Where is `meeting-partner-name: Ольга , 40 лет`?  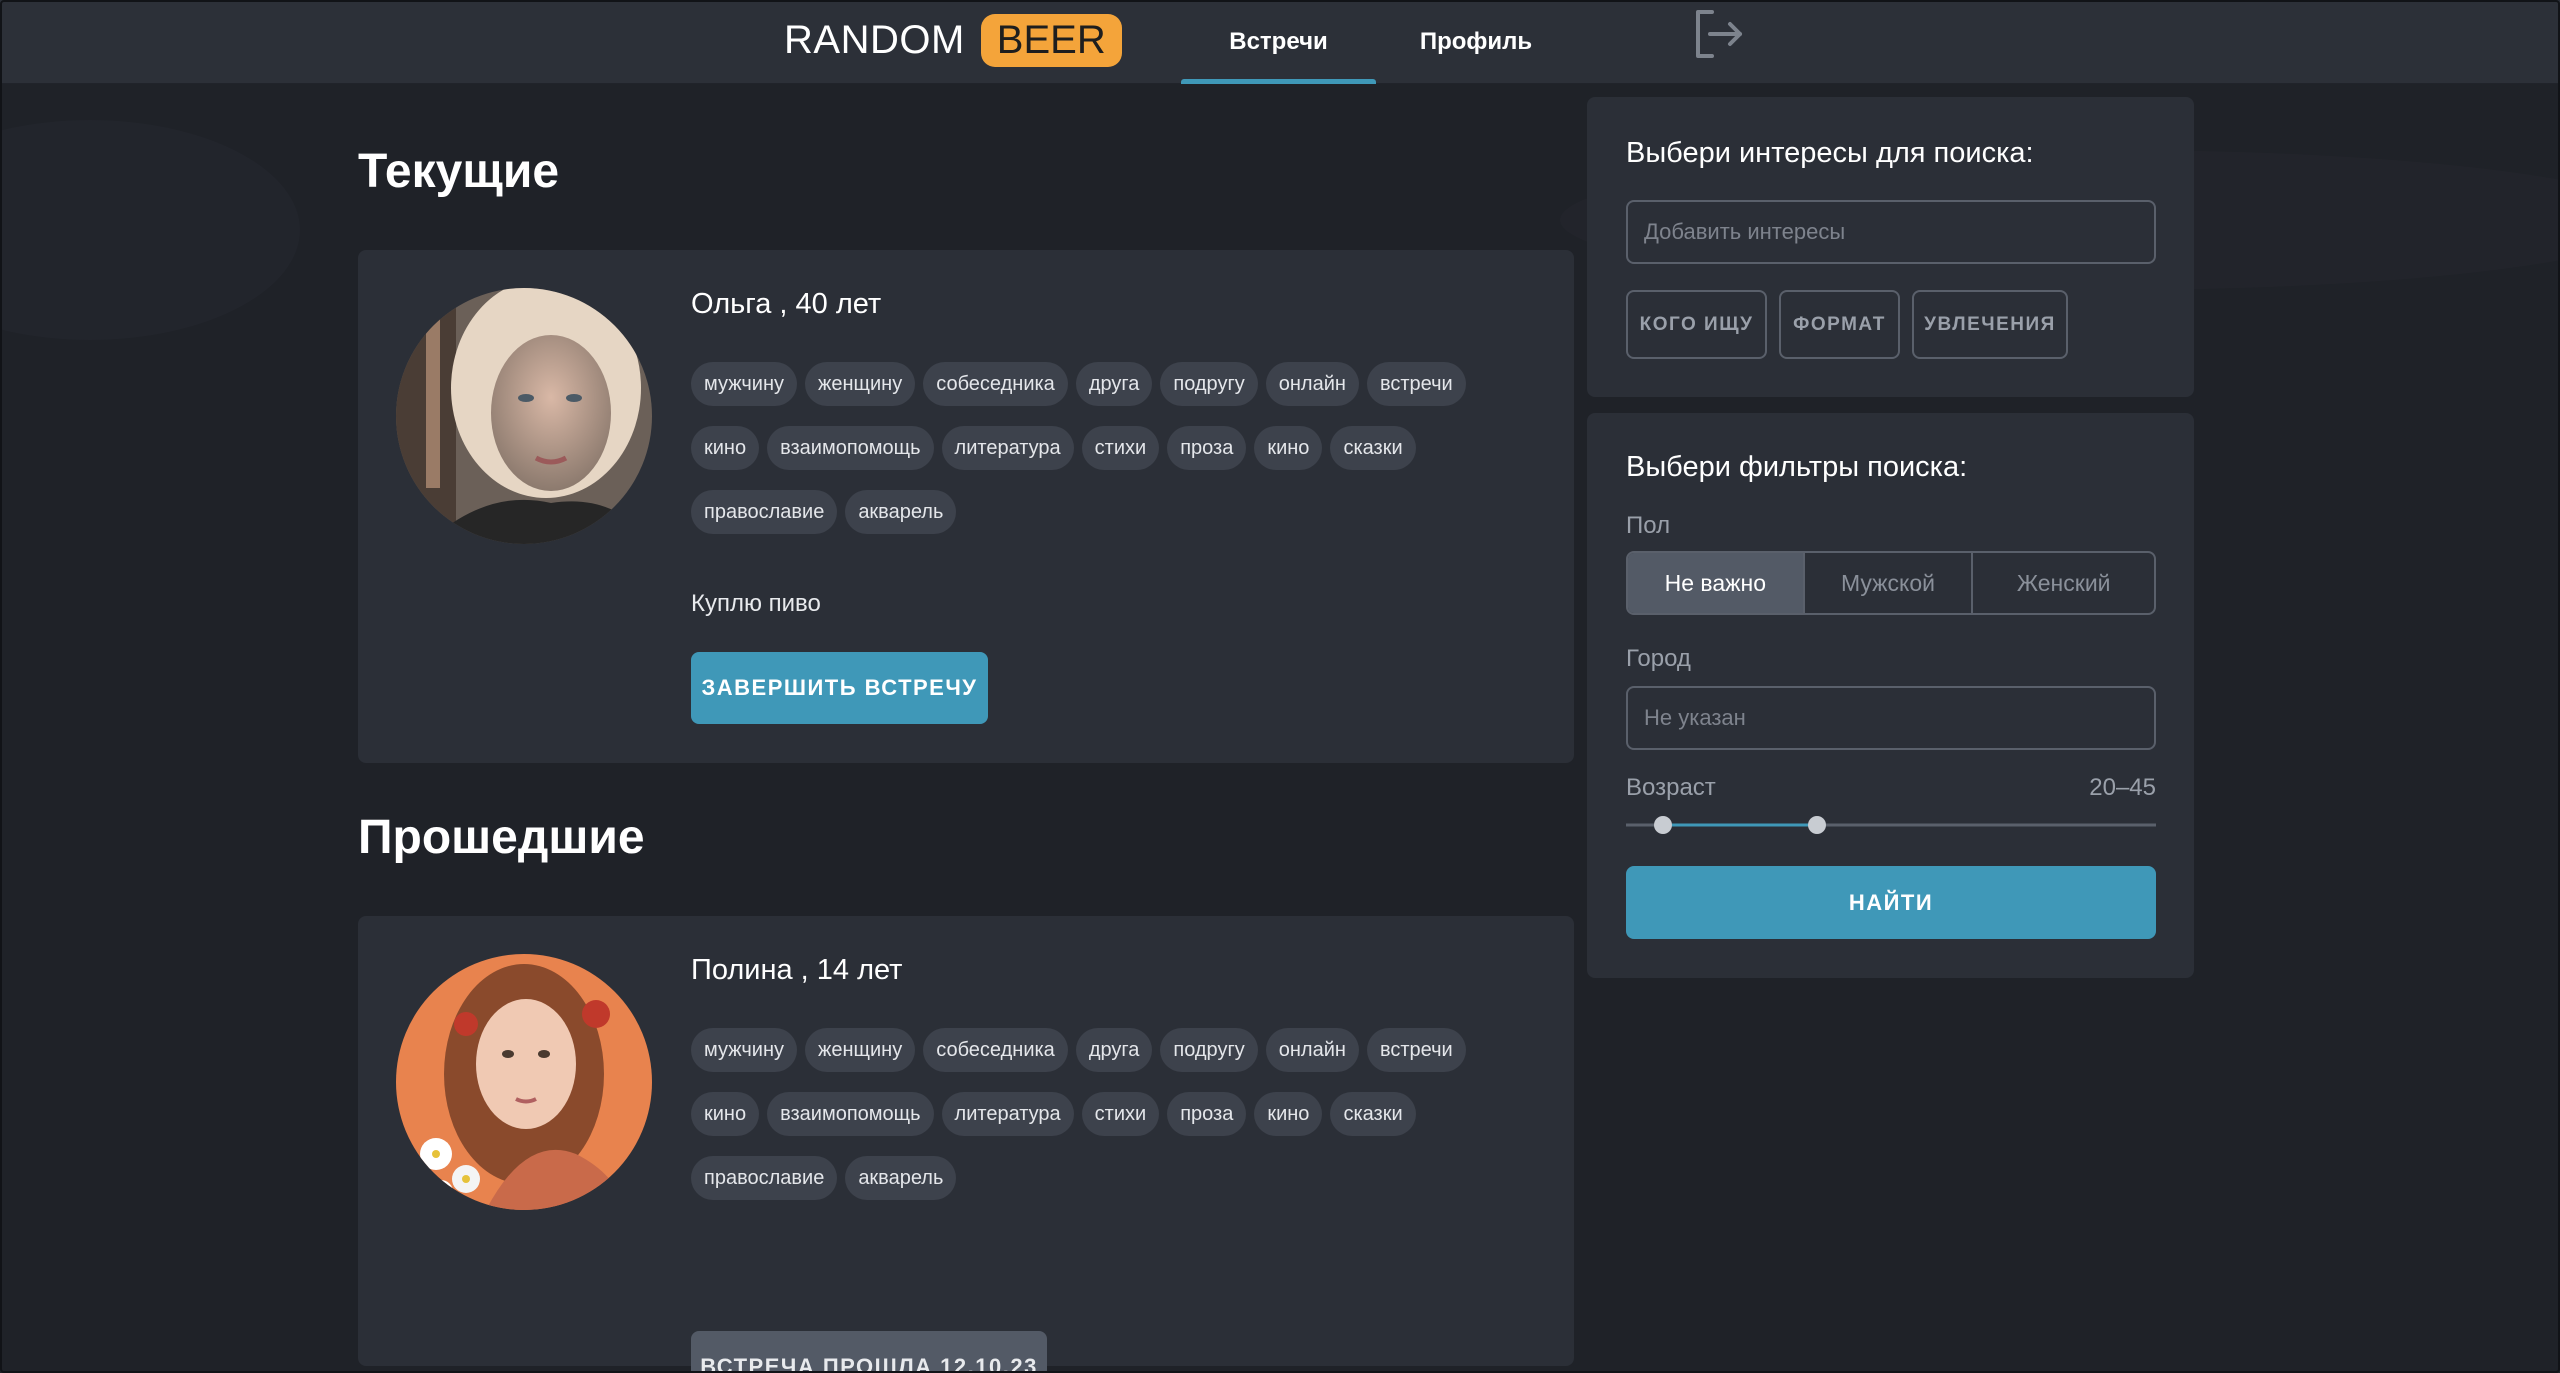
meeting-partner-name: Ольга , 40 лет is located at coordinates (786, 304).